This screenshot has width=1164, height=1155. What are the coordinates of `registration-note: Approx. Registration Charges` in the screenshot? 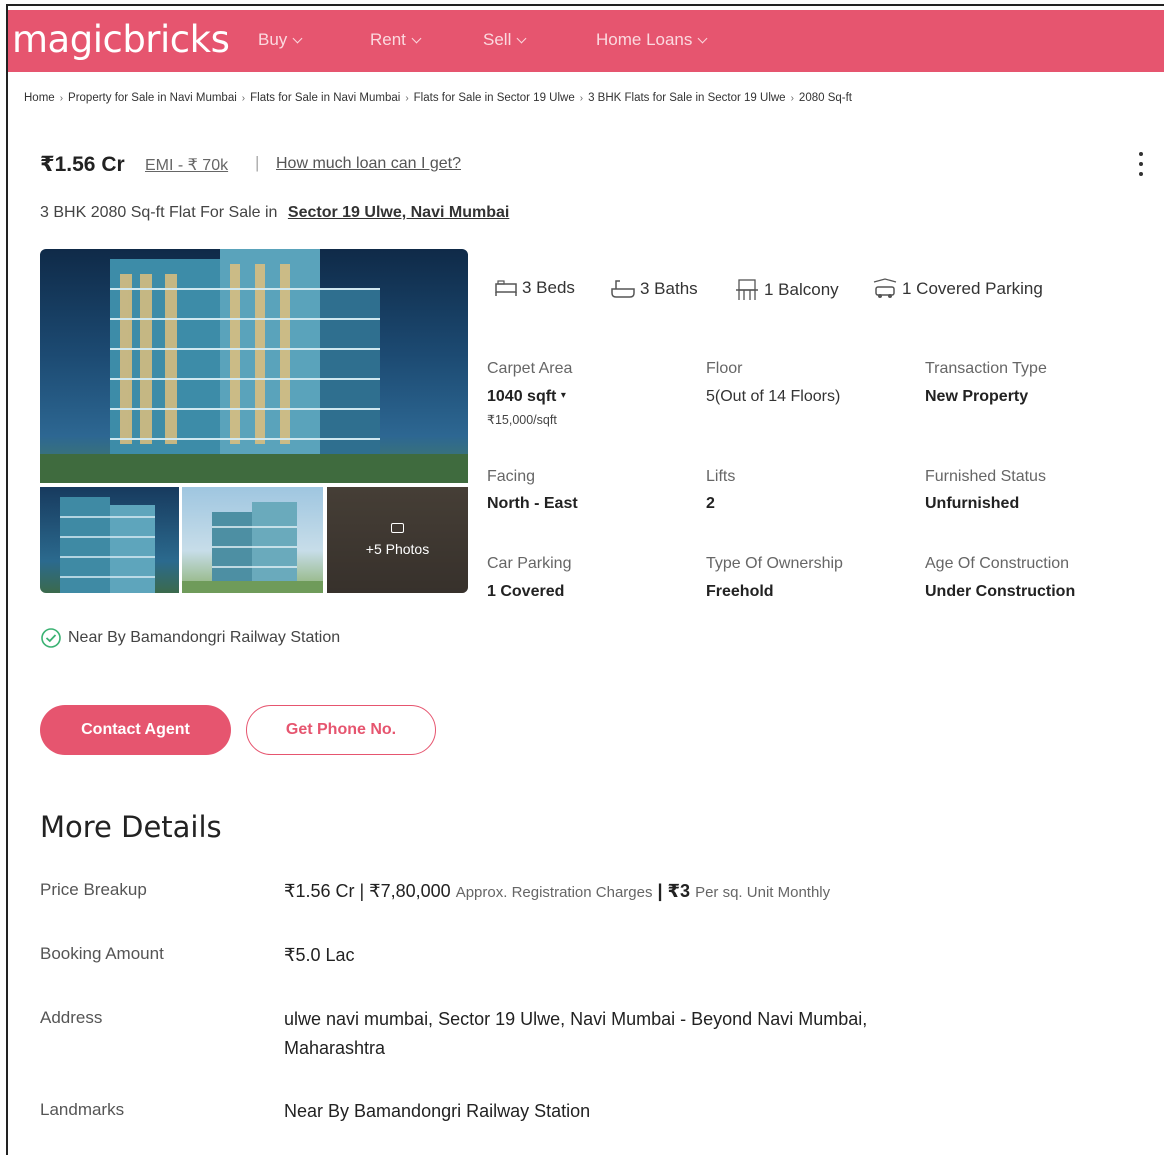 It's located at (554, 892).